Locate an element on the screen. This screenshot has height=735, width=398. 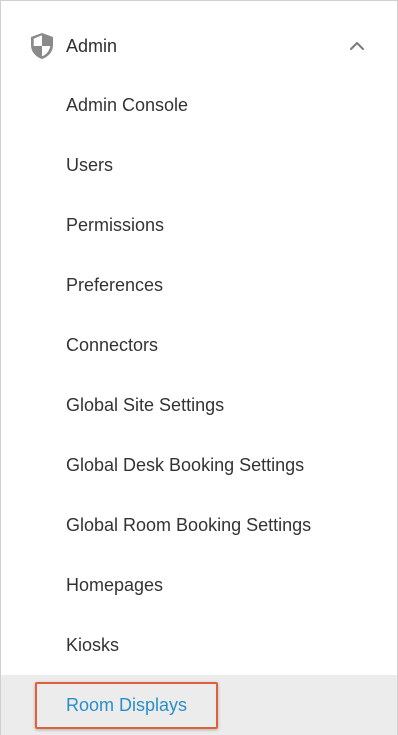
nav-item-label: Global Room Booking Settings is located at coordinates (189, 525).